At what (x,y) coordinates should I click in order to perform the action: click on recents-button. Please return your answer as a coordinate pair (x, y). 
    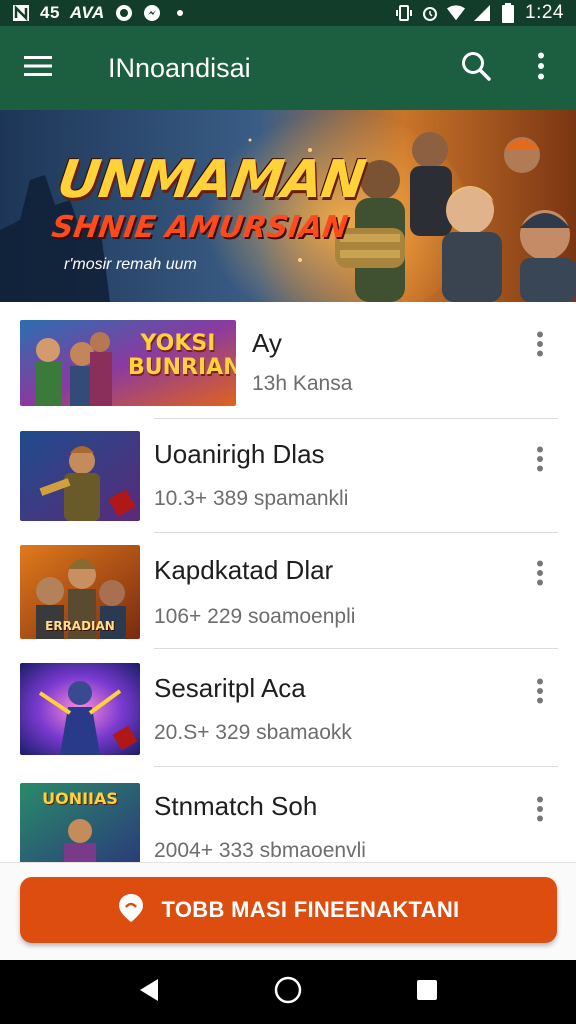
    Looking at the image, I should click on (427, 992).